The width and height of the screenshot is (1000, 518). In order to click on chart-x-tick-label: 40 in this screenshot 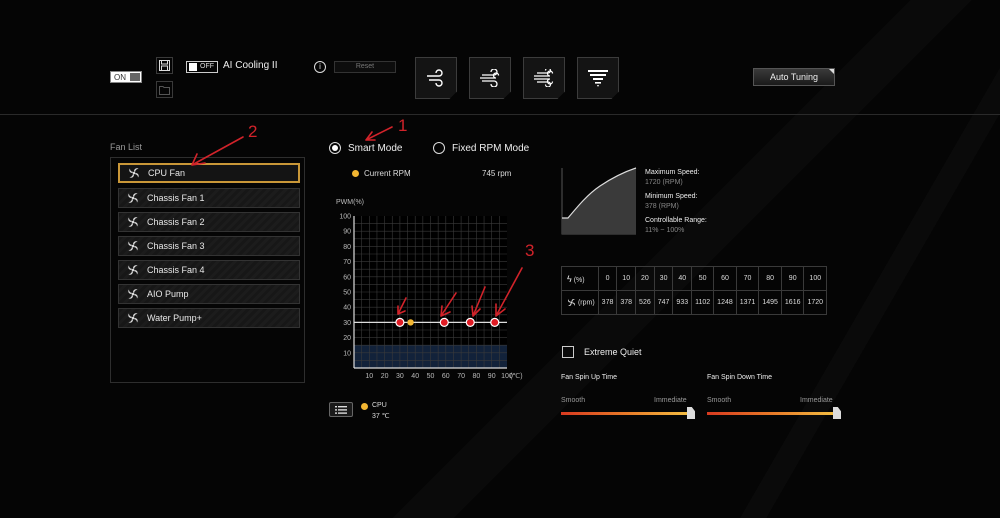, I will do `click(415, 376)`.